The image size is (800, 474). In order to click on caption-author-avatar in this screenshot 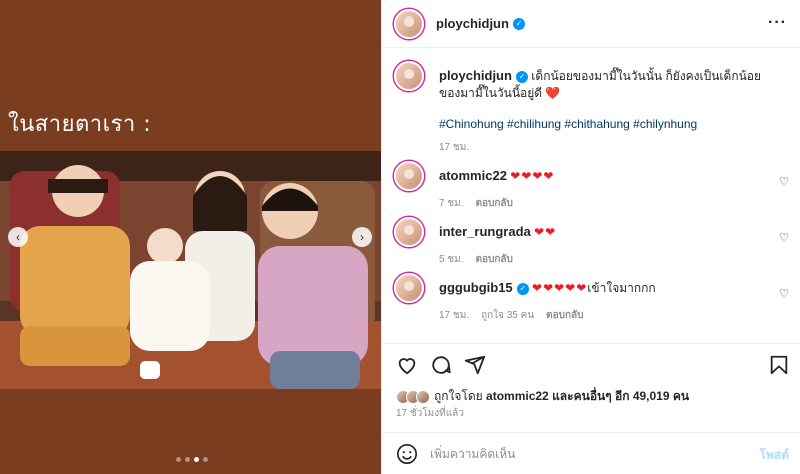, I will do `click(409, 76)`.